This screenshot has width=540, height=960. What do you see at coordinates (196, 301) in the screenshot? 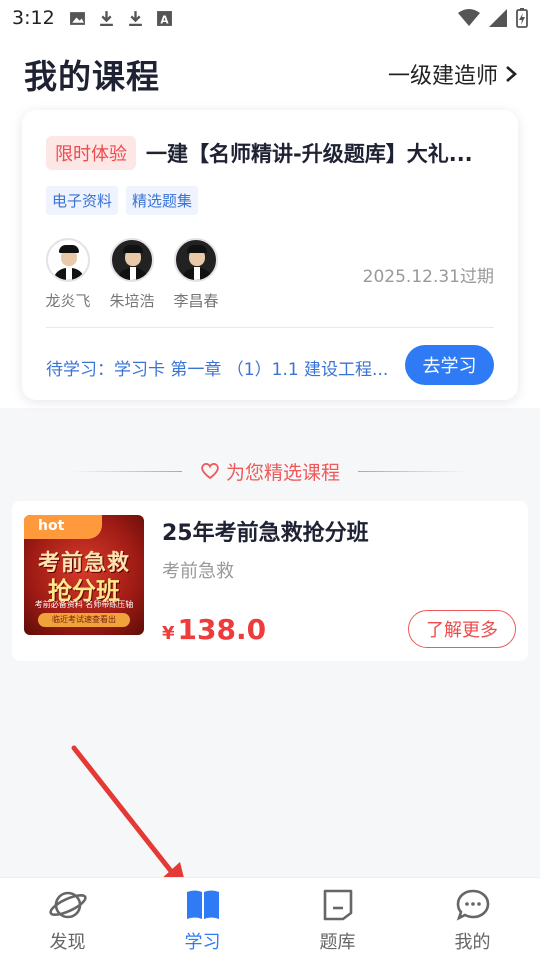
I see `teacher-name: 李昌春` at bounding box center [196, 301].